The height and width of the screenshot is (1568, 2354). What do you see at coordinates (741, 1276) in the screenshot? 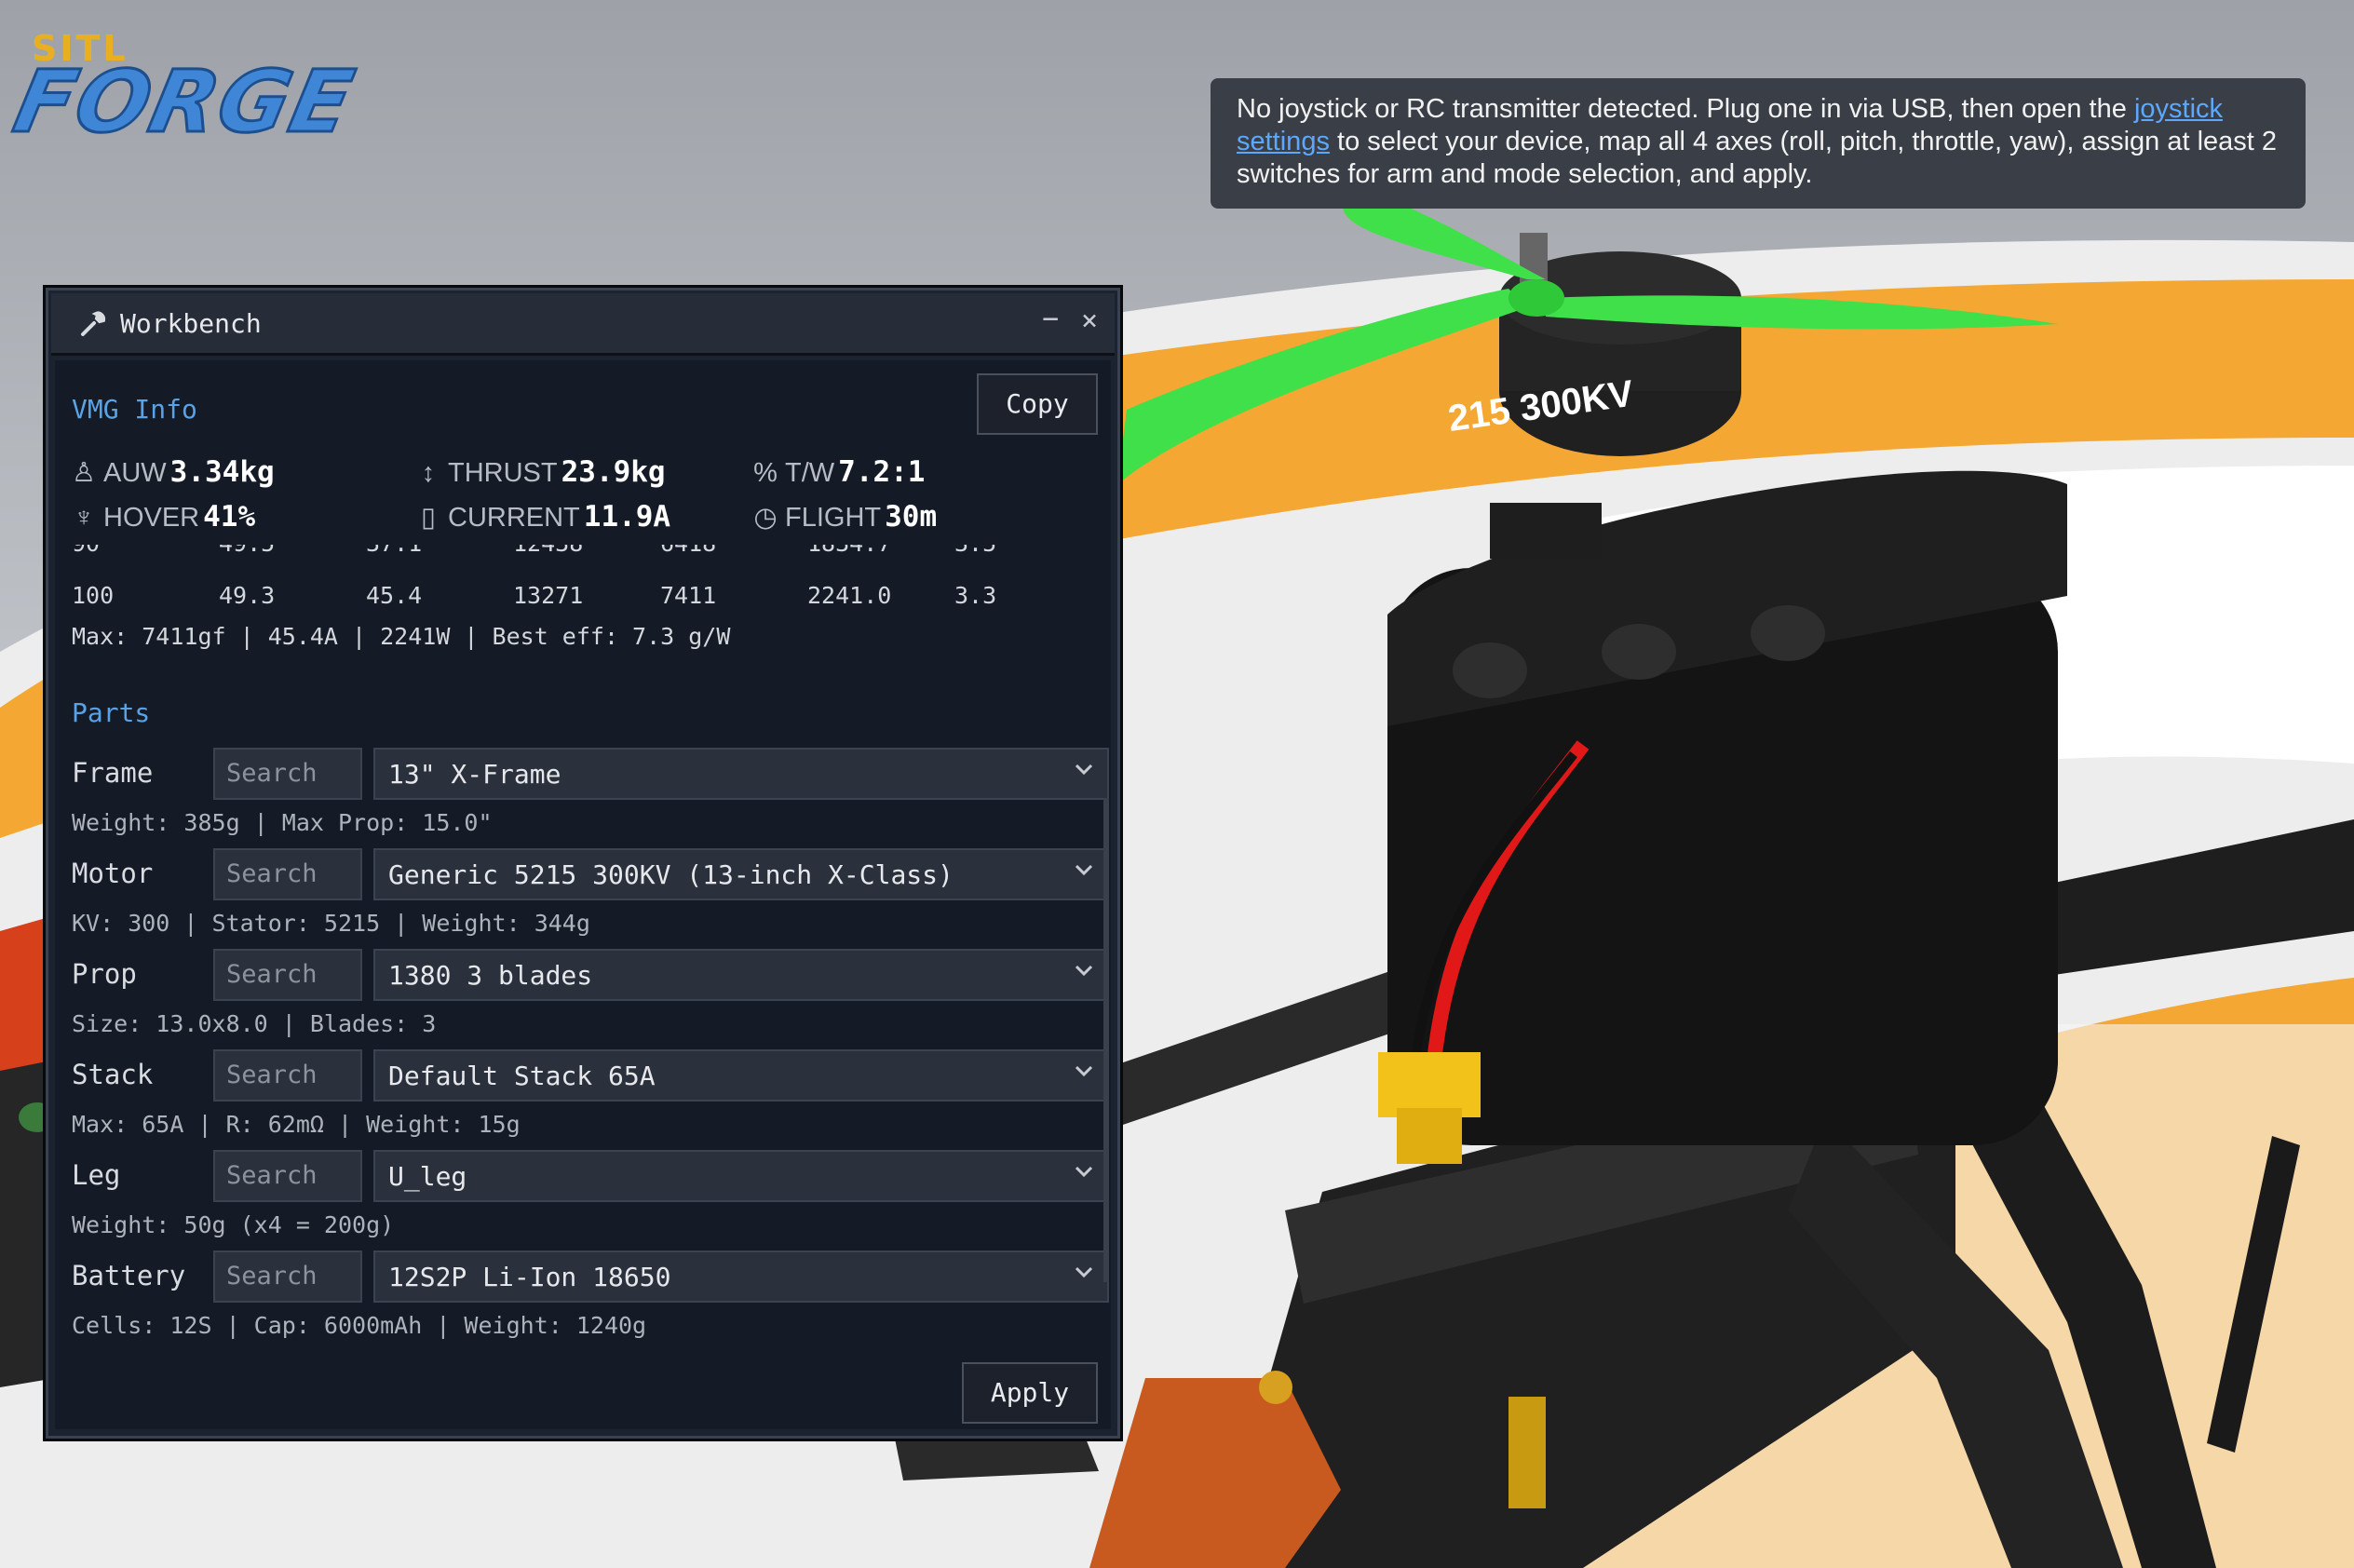
I see `battery-select: 12S2P Li-Ion 18650` at bounding box center [741, 1276].